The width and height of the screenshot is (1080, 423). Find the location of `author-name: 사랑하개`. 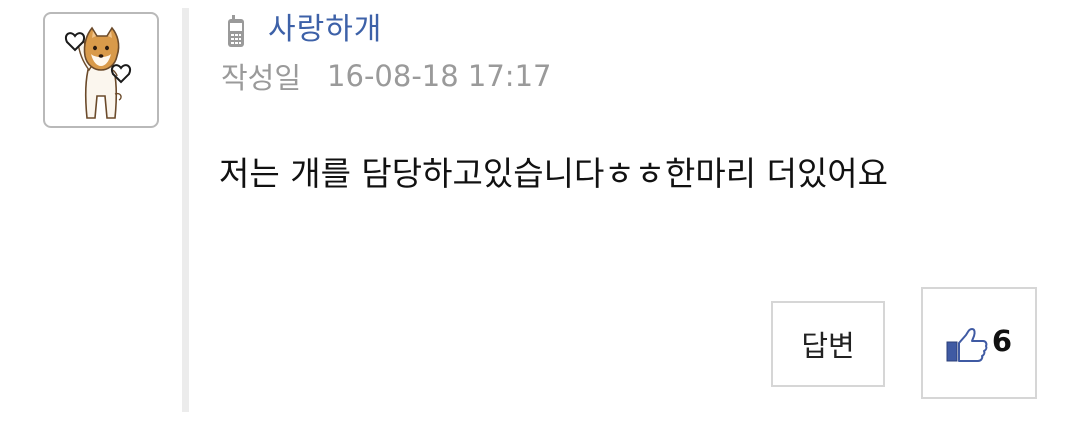

author-name: 사랑하개 is located at coordinates (325, 30).